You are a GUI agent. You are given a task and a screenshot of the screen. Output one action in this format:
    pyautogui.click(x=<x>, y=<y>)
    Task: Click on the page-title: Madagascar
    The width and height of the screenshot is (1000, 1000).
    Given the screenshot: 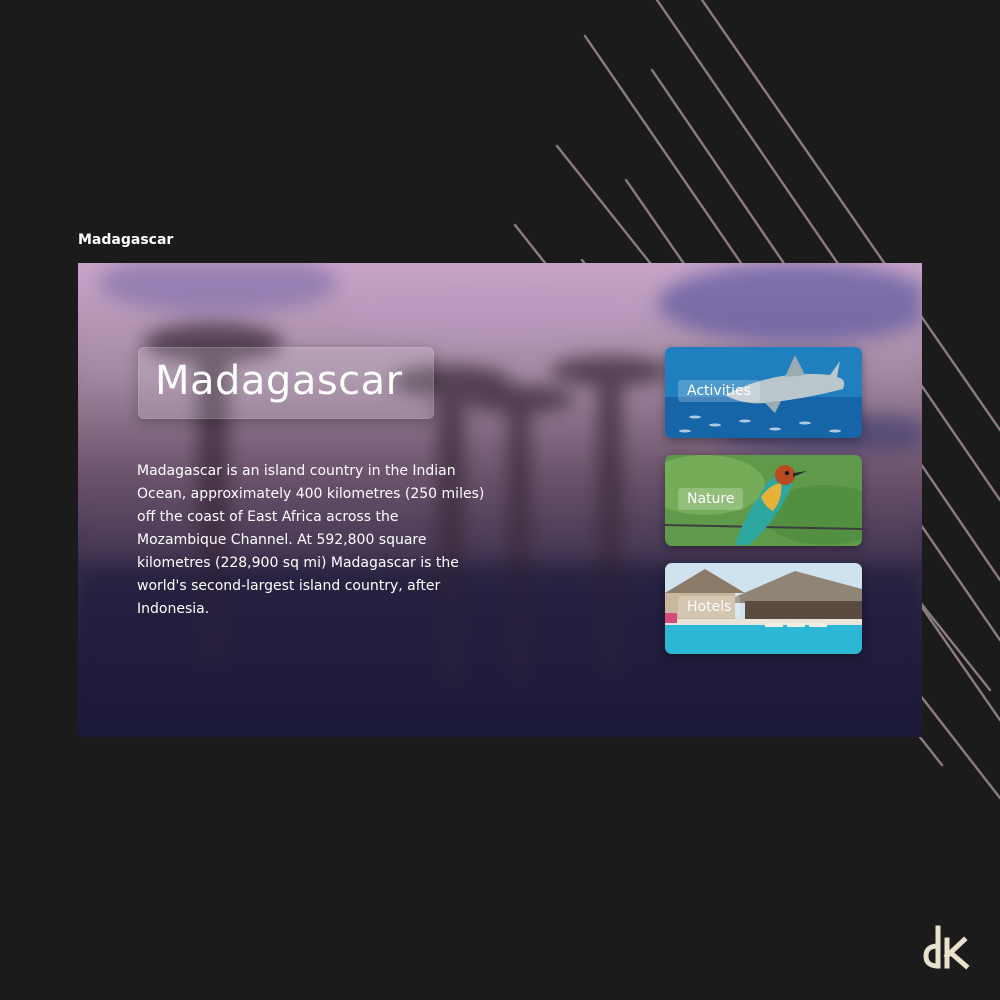 What is the action you would take?
    pyautogui.click(x=279, y=381)
    